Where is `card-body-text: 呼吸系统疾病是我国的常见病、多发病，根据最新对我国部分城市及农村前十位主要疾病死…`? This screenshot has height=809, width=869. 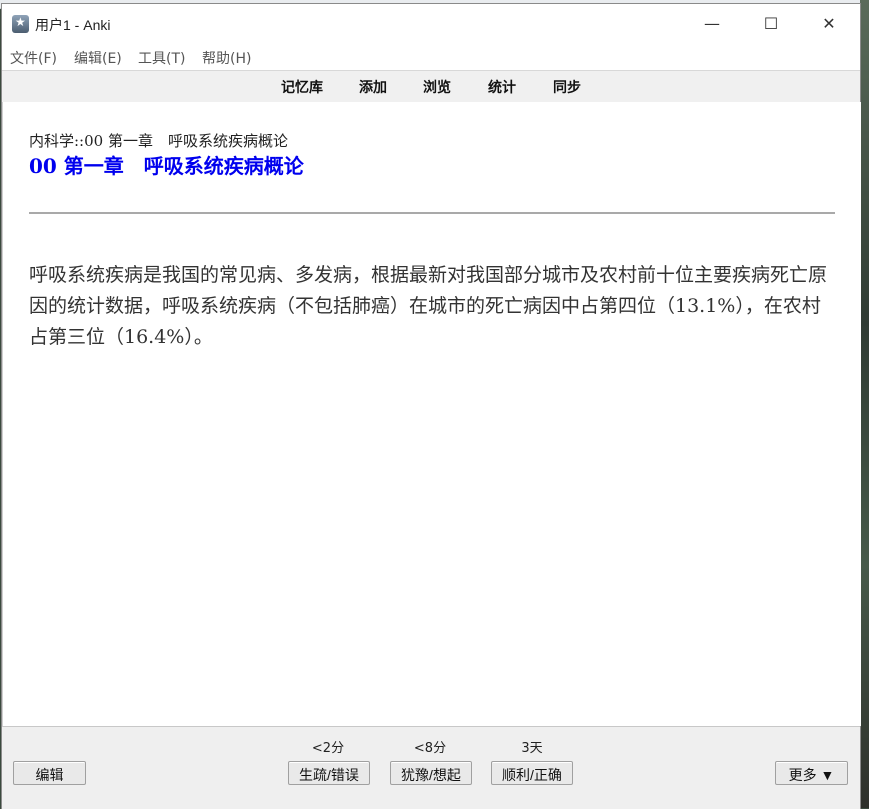
card-body-text: 呼吸系统疾病是我国的常见病、多发病，根据最新对我国部分城市及农村前十位主要疾病死… is located at coordinates (428, 306).